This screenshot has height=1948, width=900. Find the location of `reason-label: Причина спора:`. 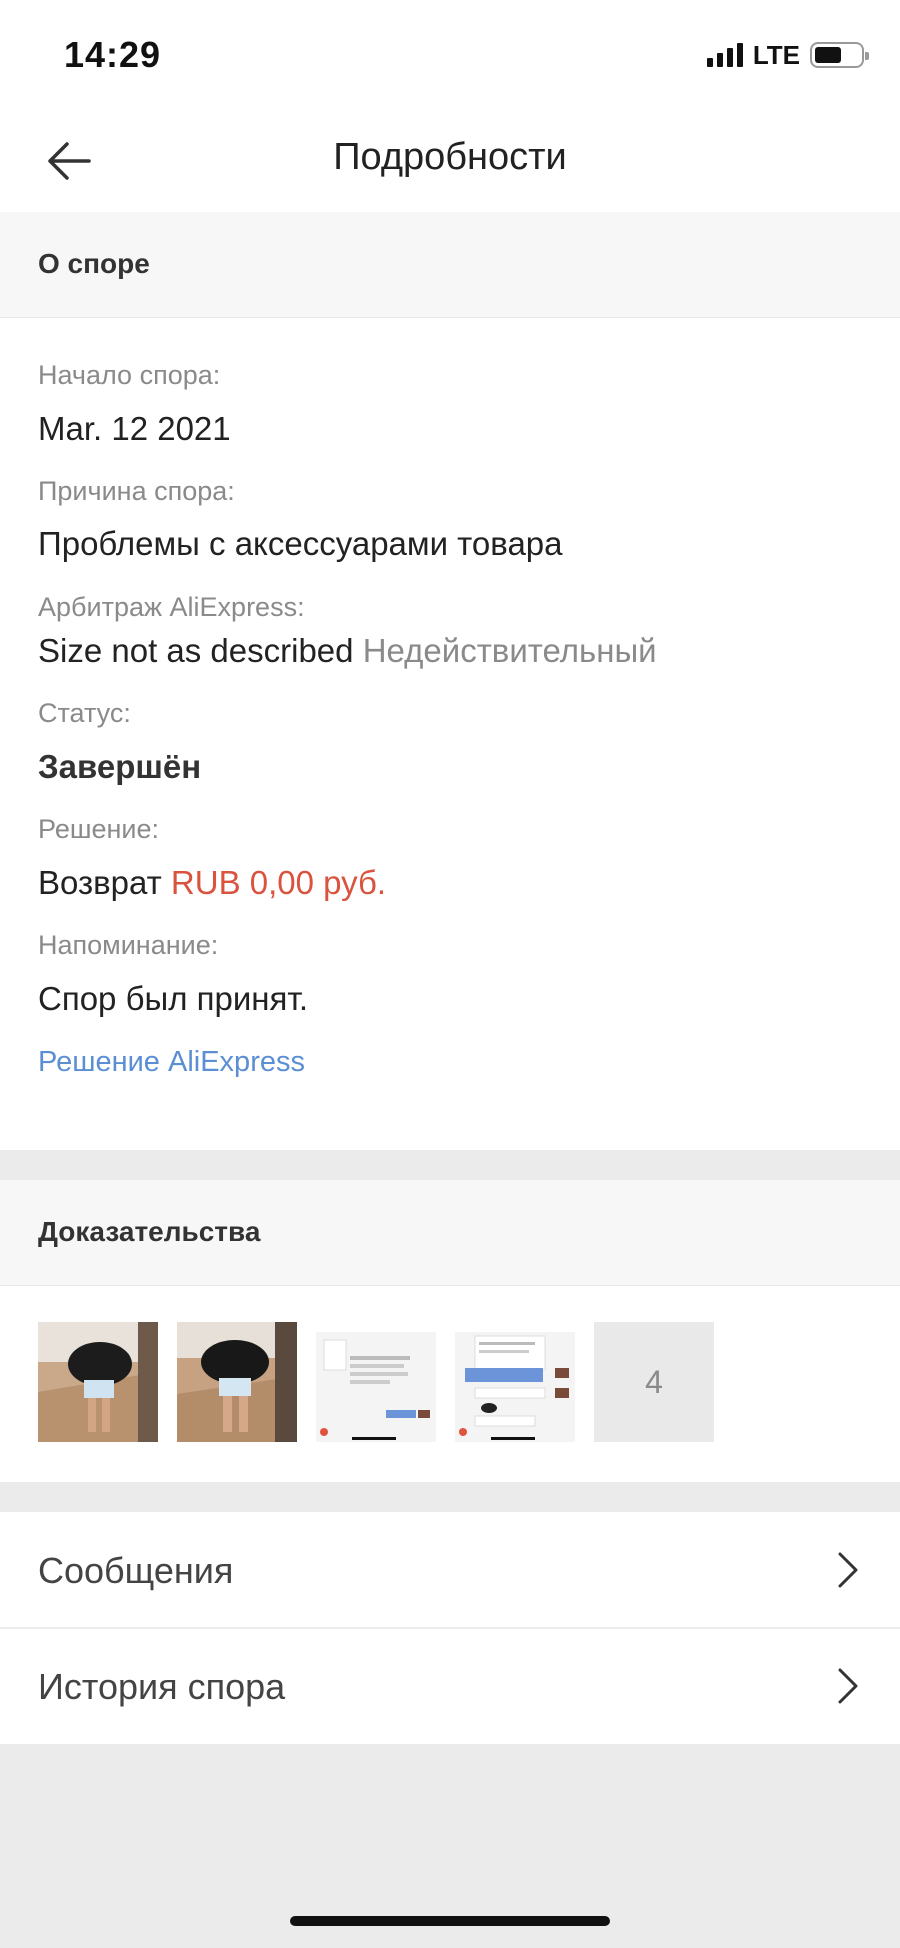

reason-label: Причина спора: is located at coordinates (136, 491).